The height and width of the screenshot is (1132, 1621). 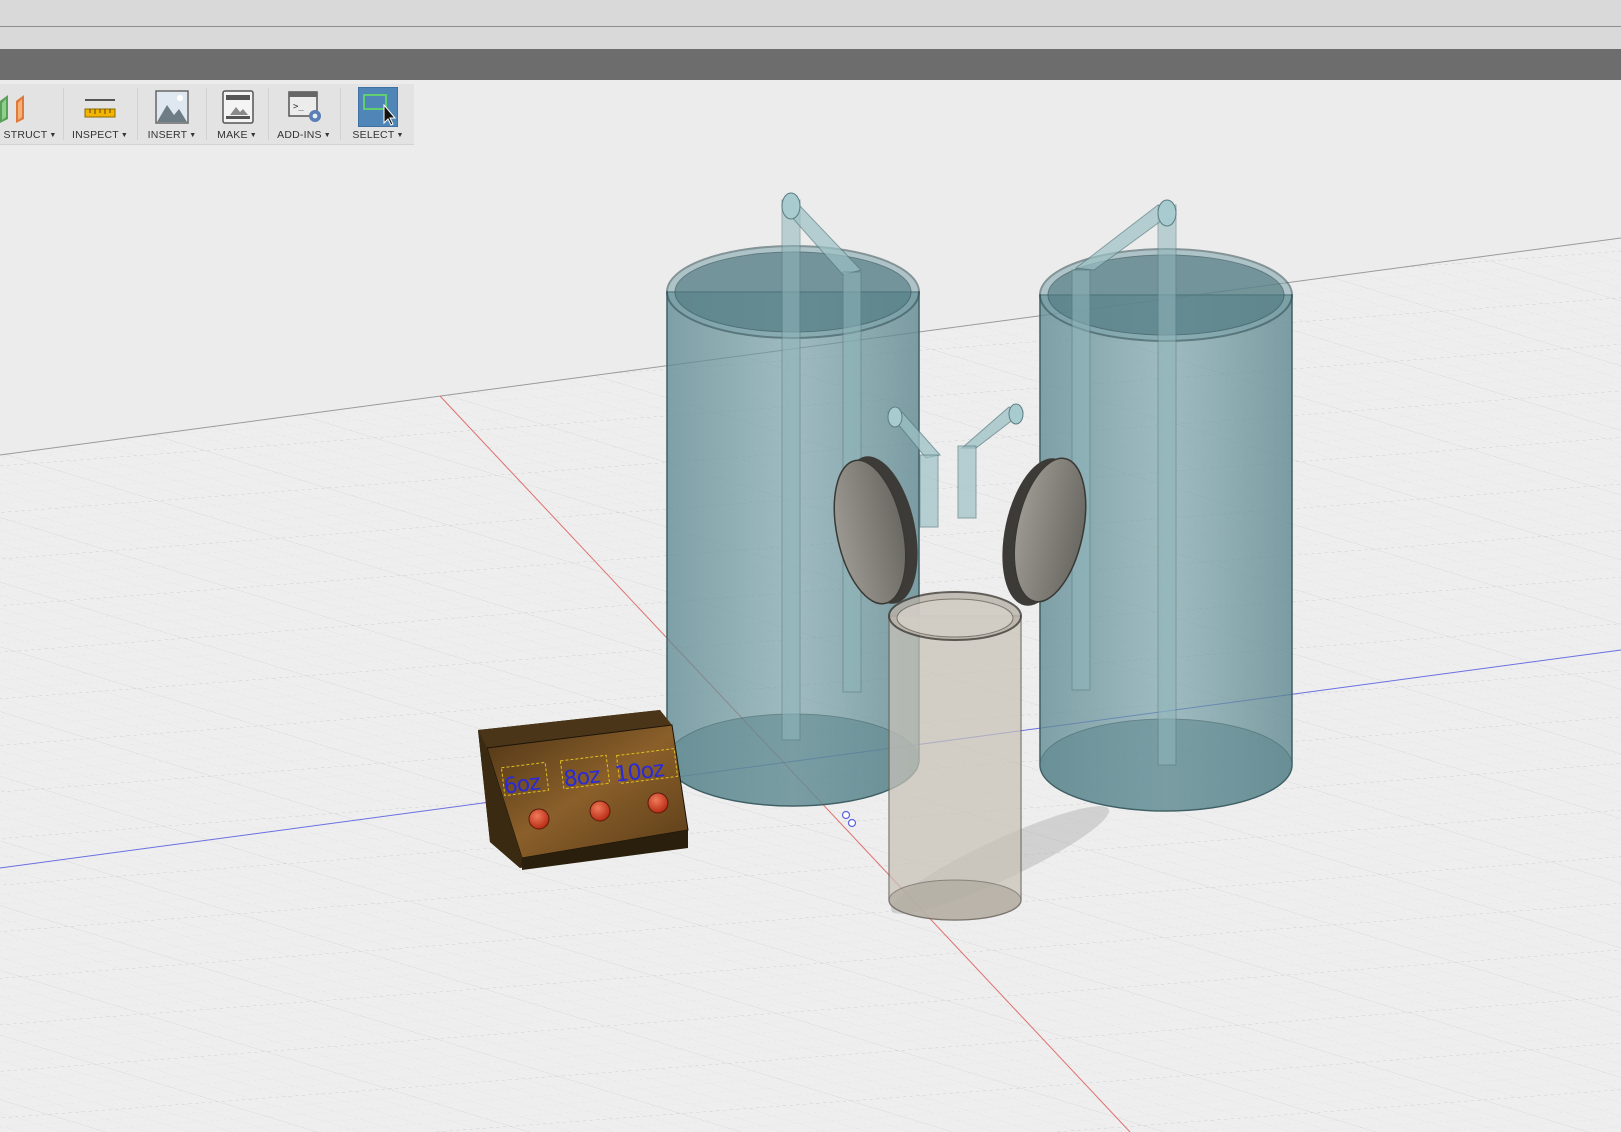 I want to click on construct-label: STRUCT, so click(x=25, y=135).